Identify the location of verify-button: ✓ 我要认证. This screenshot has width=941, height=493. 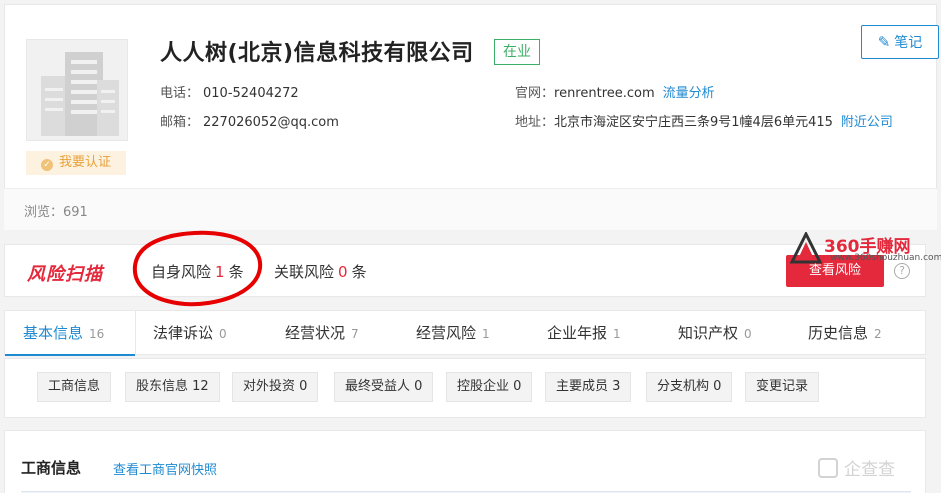
(76, 163).